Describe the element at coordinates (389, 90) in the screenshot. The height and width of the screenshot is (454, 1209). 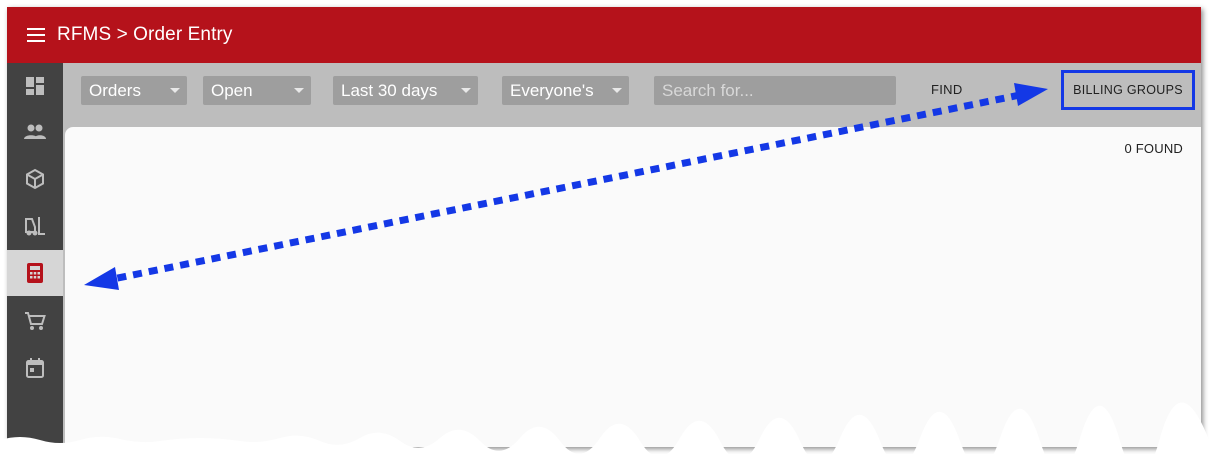
I see `date-range-value: Last 30 days` at that location.